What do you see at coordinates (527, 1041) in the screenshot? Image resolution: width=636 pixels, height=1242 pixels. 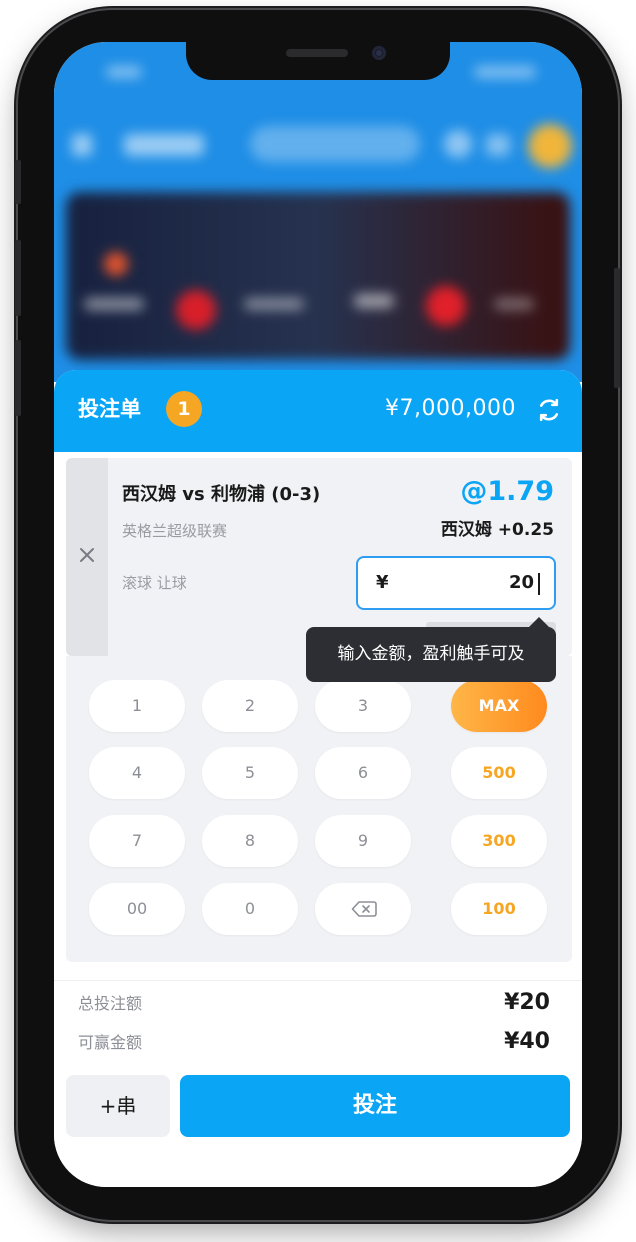 I see `potential-win-value: ¥40` at bounding box center [527, 1041].